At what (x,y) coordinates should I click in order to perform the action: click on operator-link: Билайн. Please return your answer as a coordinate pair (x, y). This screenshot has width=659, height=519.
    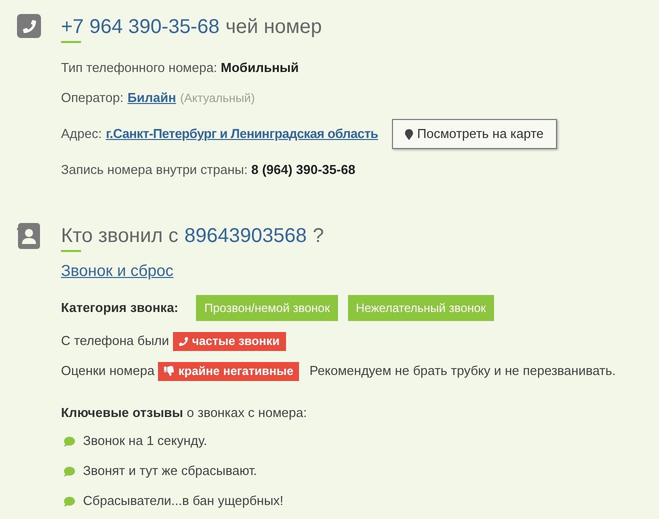
    Looking at the image, I should click on (151, 98).